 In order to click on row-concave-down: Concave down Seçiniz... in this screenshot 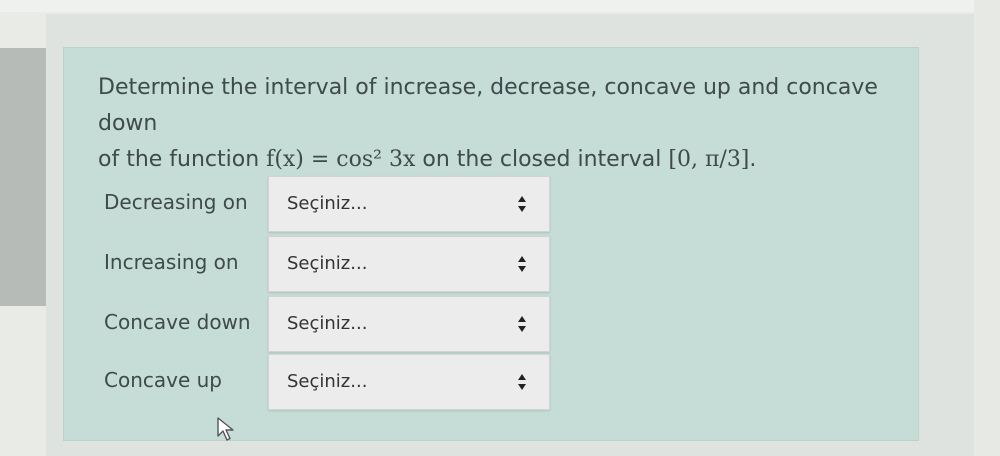, I will do `click(328, 324)`.